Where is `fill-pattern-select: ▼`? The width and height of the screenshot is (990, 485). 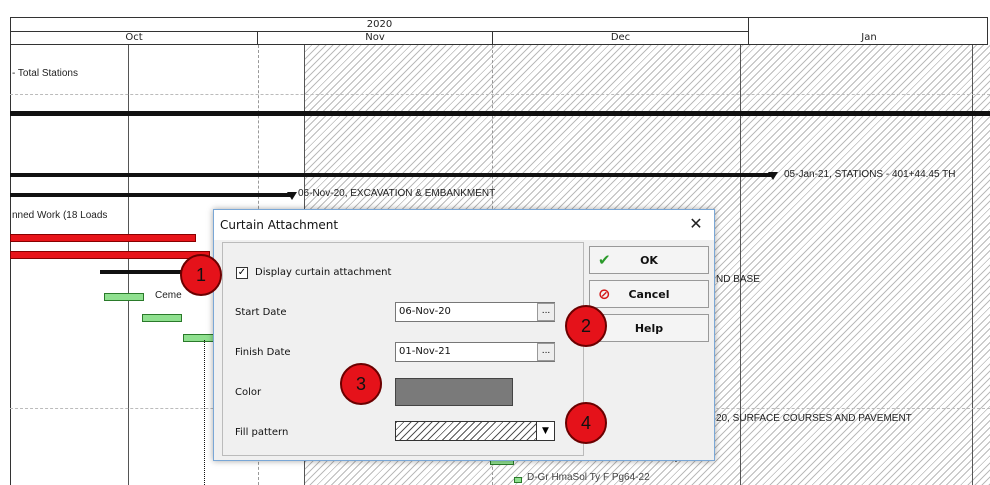 fill-pattern-select: ▼ is located at coordinates (475, 431).